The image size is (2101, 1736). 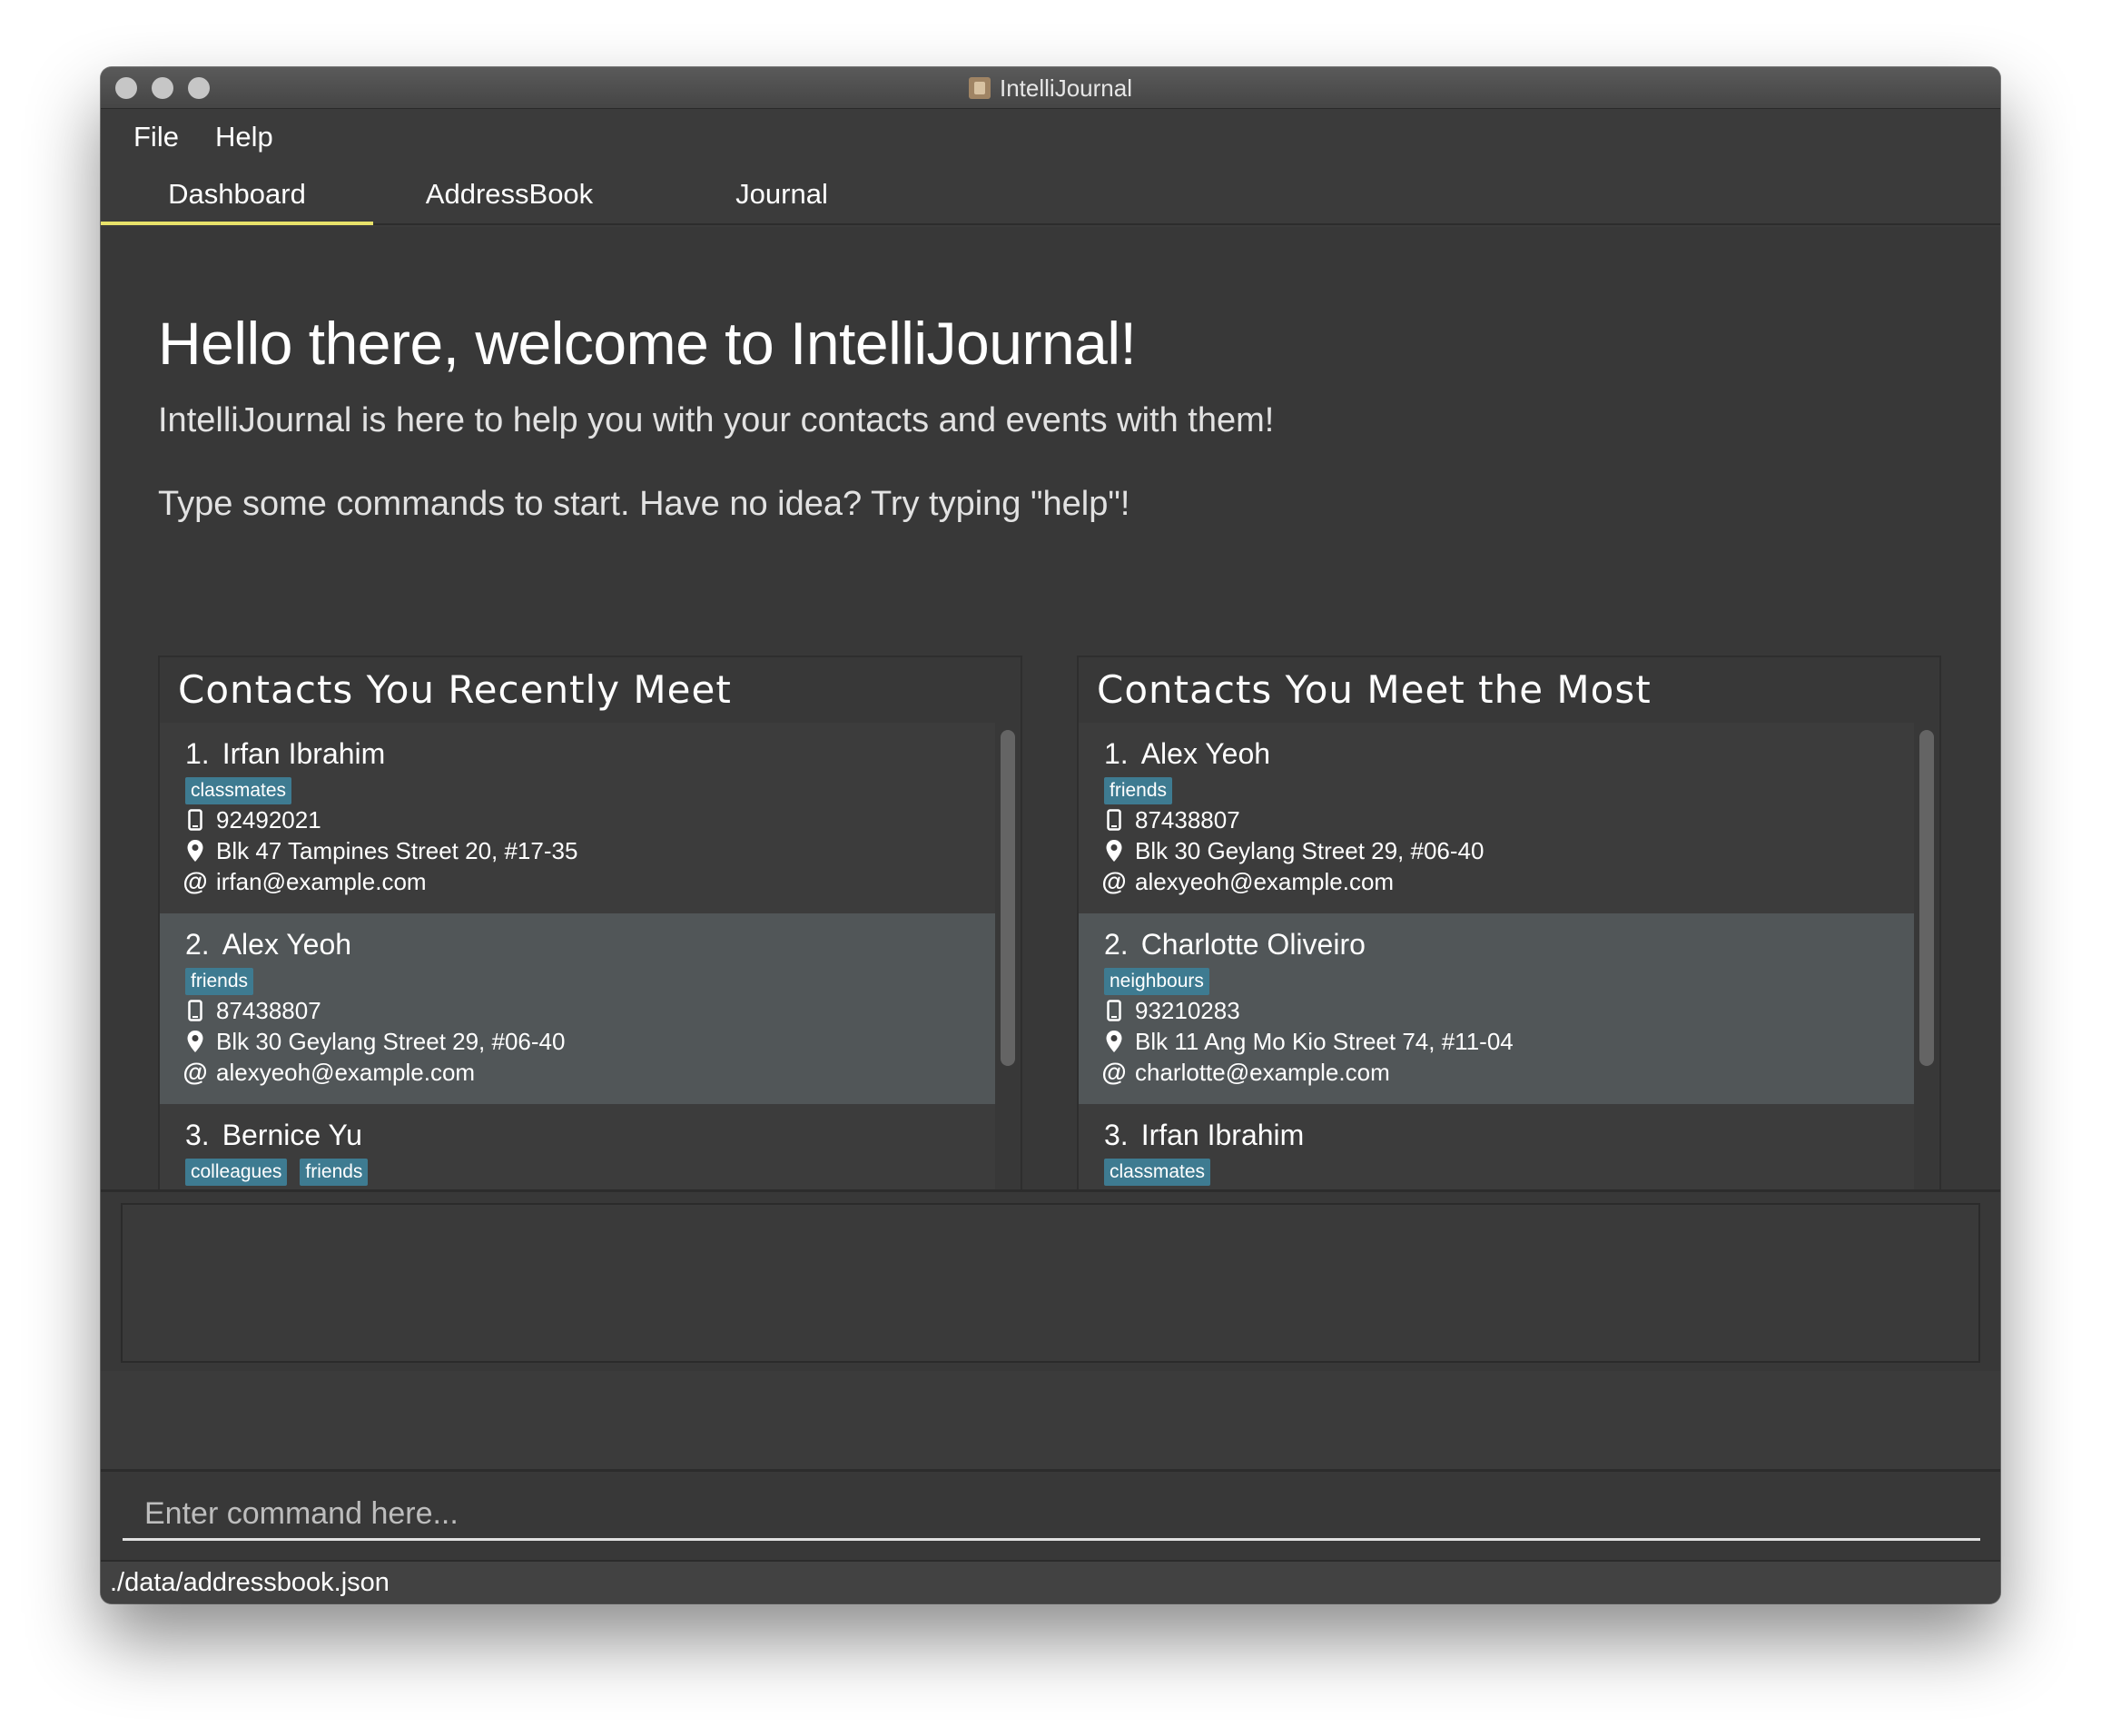 I want to click on status-bar: ./data/addressbook.json, so click(x=1050, y=1581).